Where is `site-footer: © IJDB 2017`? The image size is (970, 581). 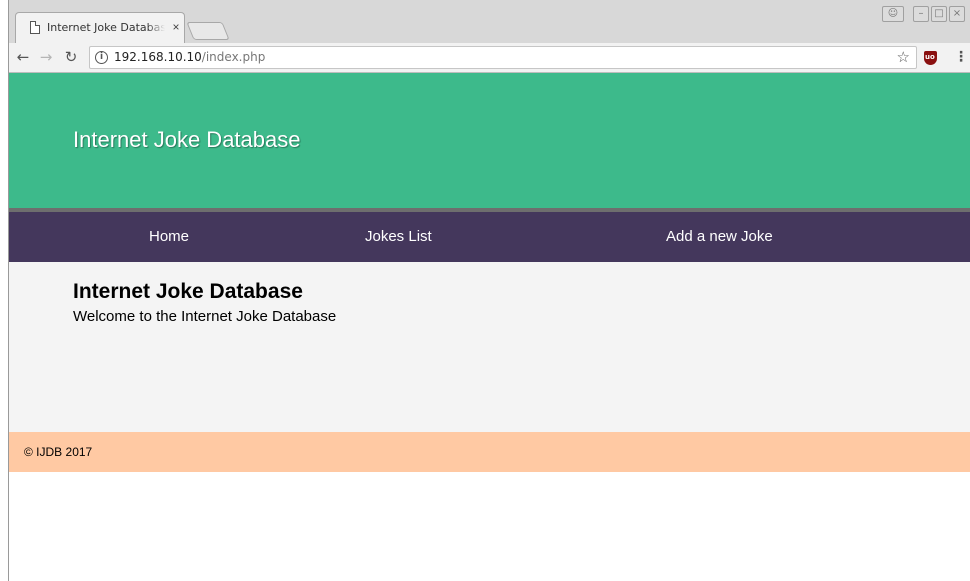 site-footer: © IJDB 2017 is located at coordinates (489, 452).